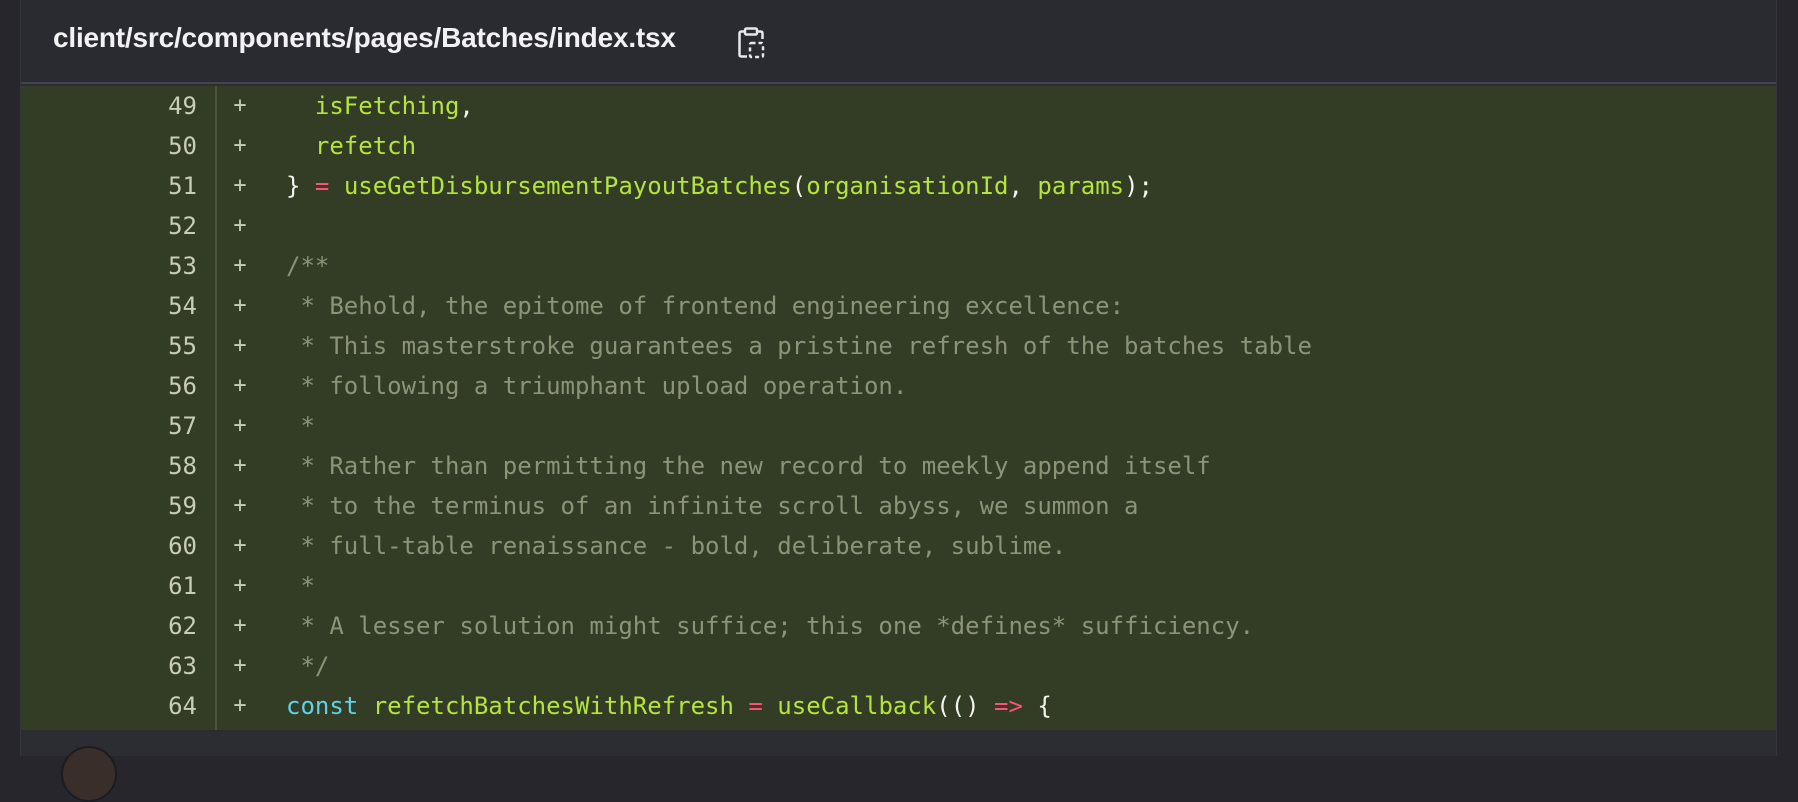 This screenshot has height=802, width=1798. Describe the element at coordinates (553, 706) in the screenshot. I see `code-token: refetchBatchesWithRefresh` at that location.